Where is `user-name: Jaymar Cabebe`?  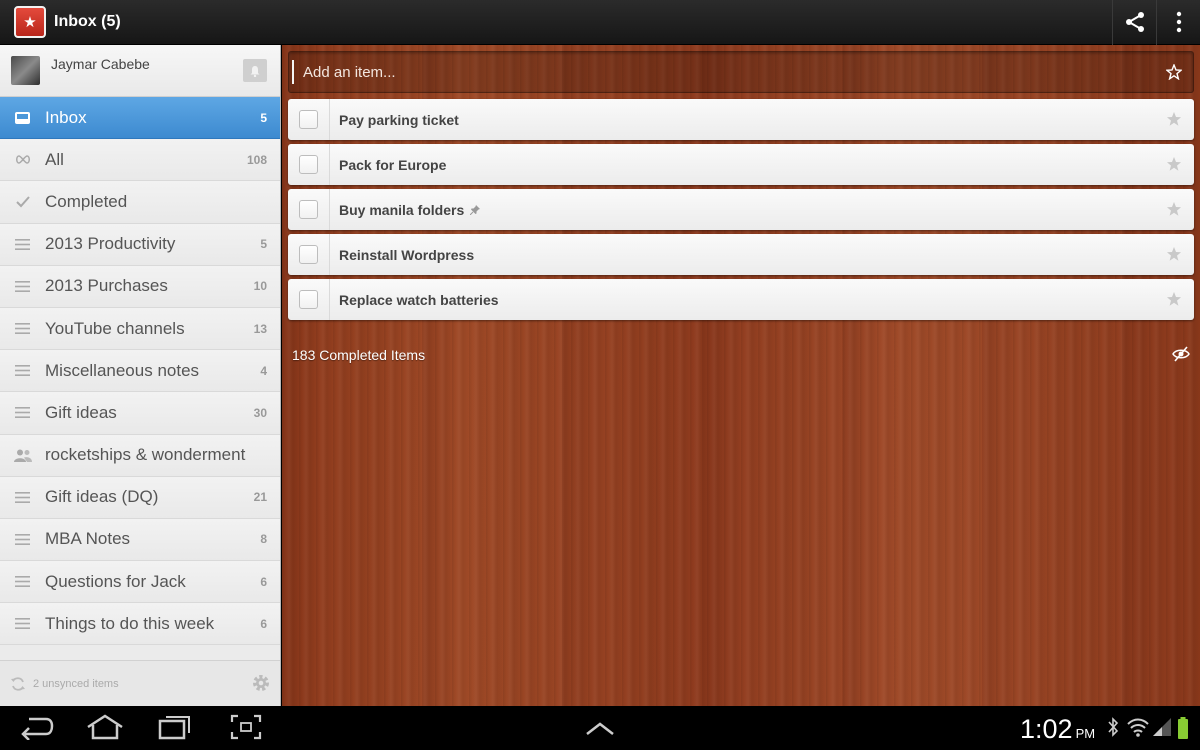
user-name: Jaymar Cabebe is located at coordinates (100, 63).